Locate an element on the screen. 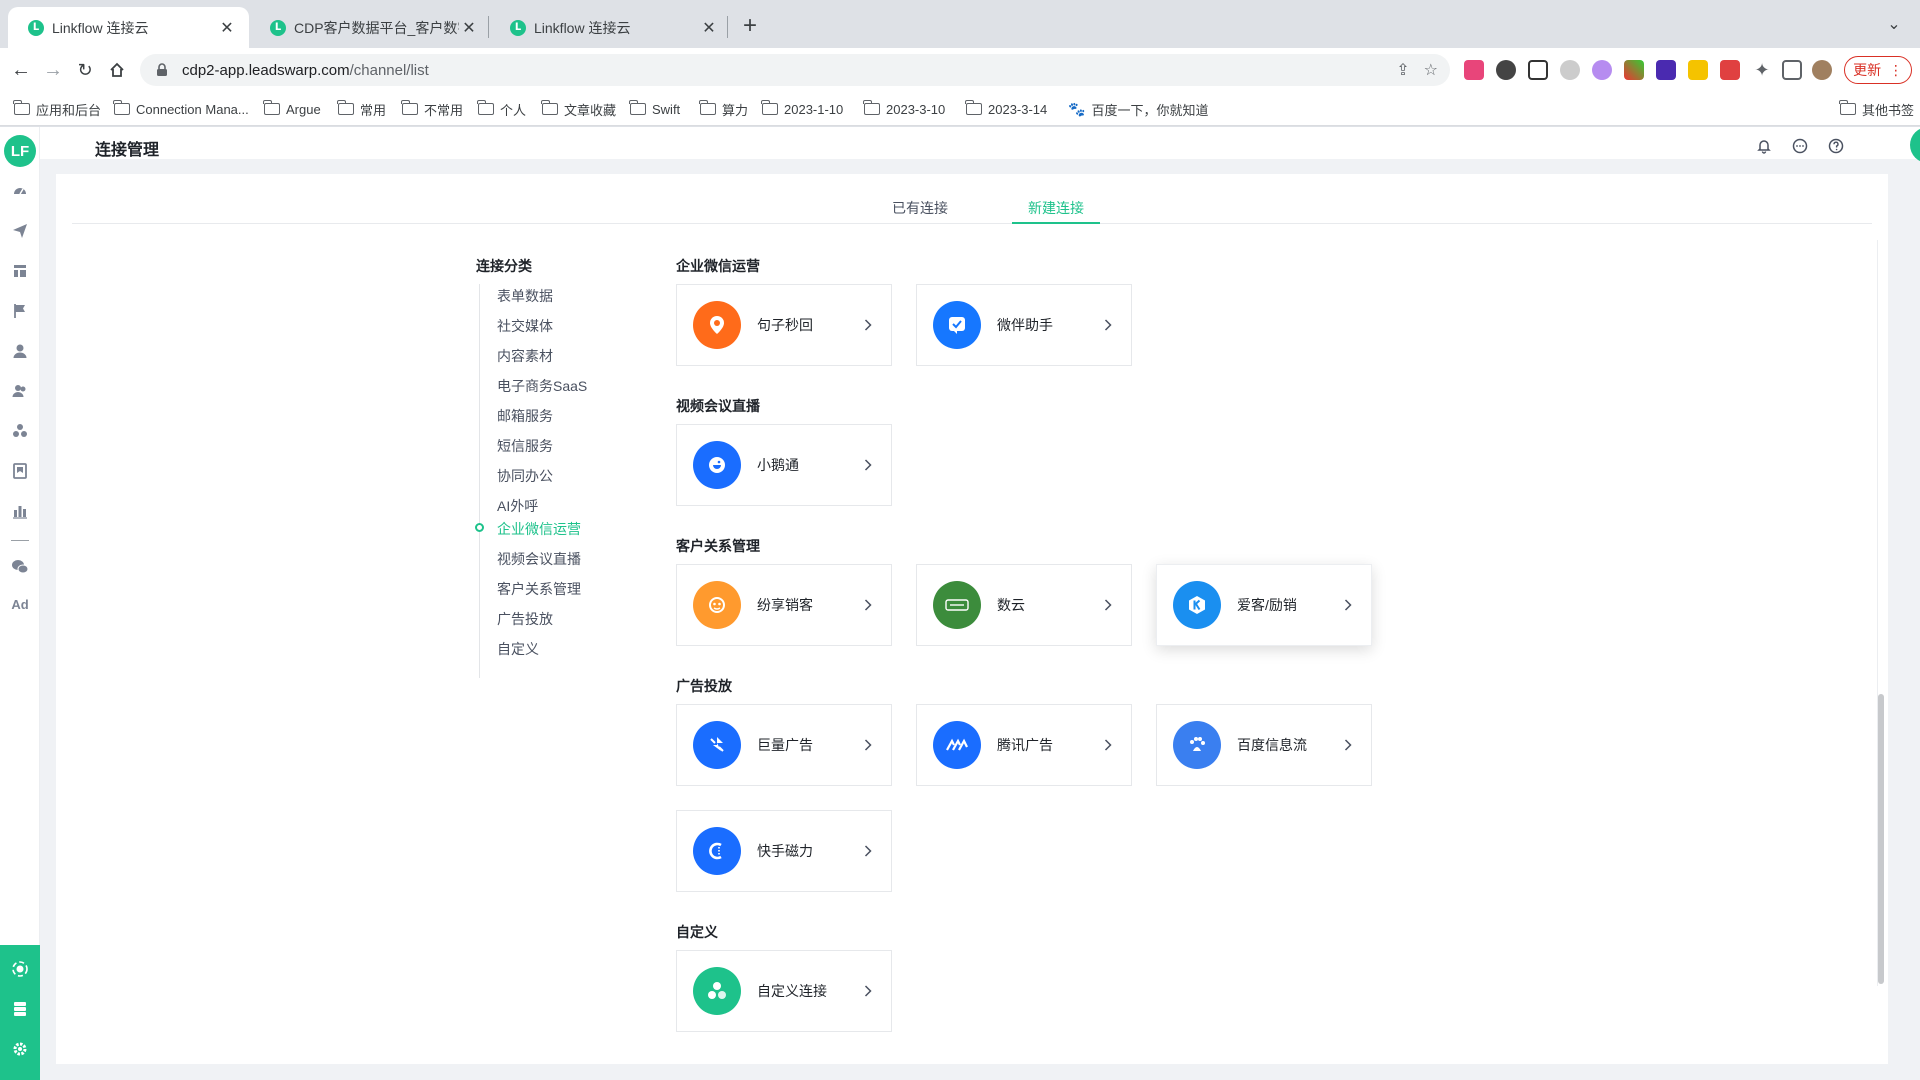 The width and height of the screenshot is (1920, 1080). bookmark-folder: 2023-3-10 is located at coordinates (904, 109).